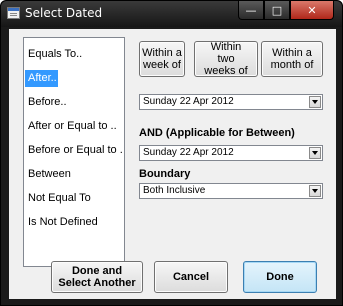 This screenshot has width=343, height=306. What do you see at coordinates (165, 174) in the screenshot?
I see `boundary-label: Boundary` at bounding box center [165, 174].